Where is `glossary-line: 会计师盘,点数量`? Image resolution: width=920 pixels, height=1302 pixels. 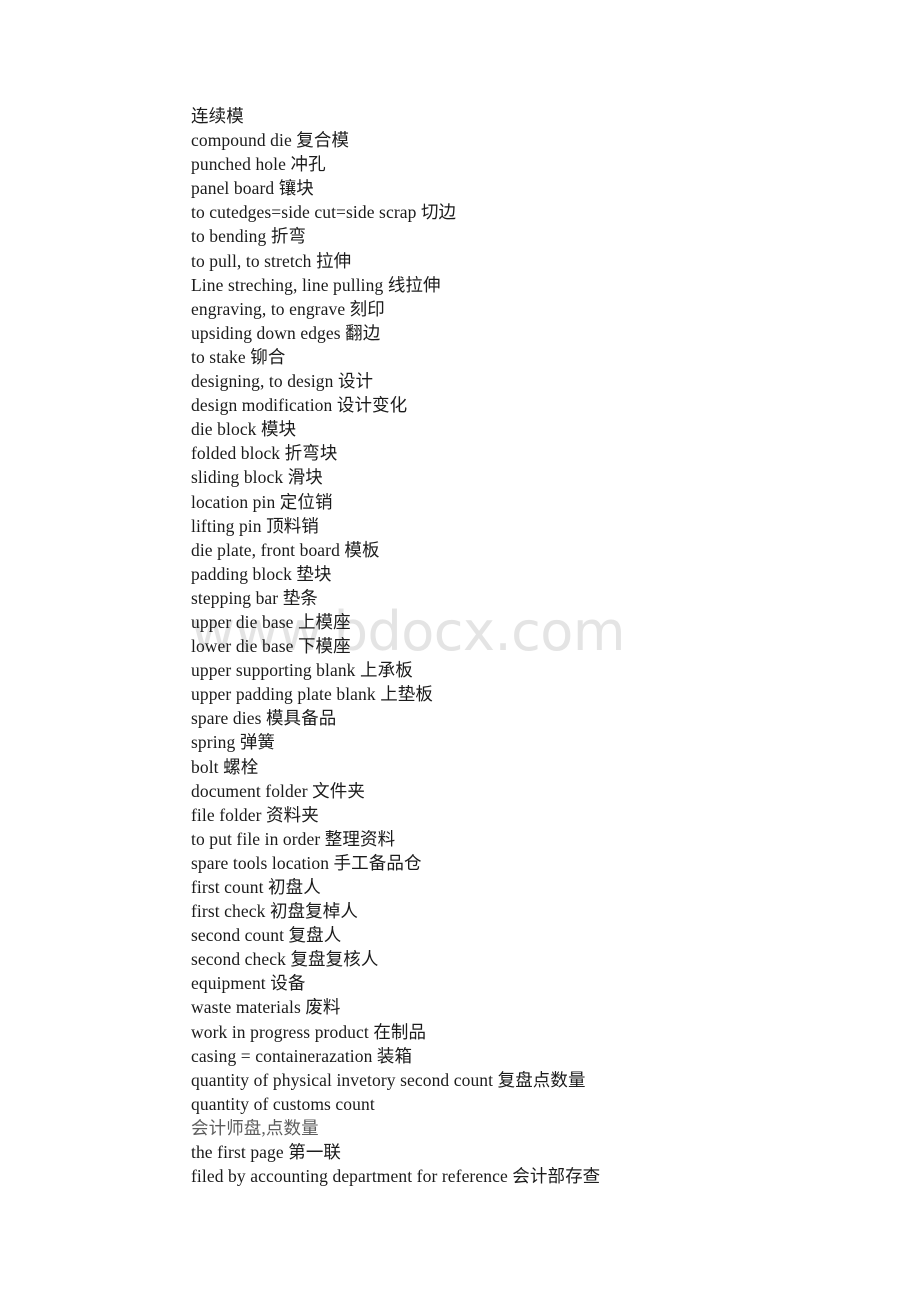
glossary-line: 会计师盘,点数量 is located at coordinates (255, 1127).